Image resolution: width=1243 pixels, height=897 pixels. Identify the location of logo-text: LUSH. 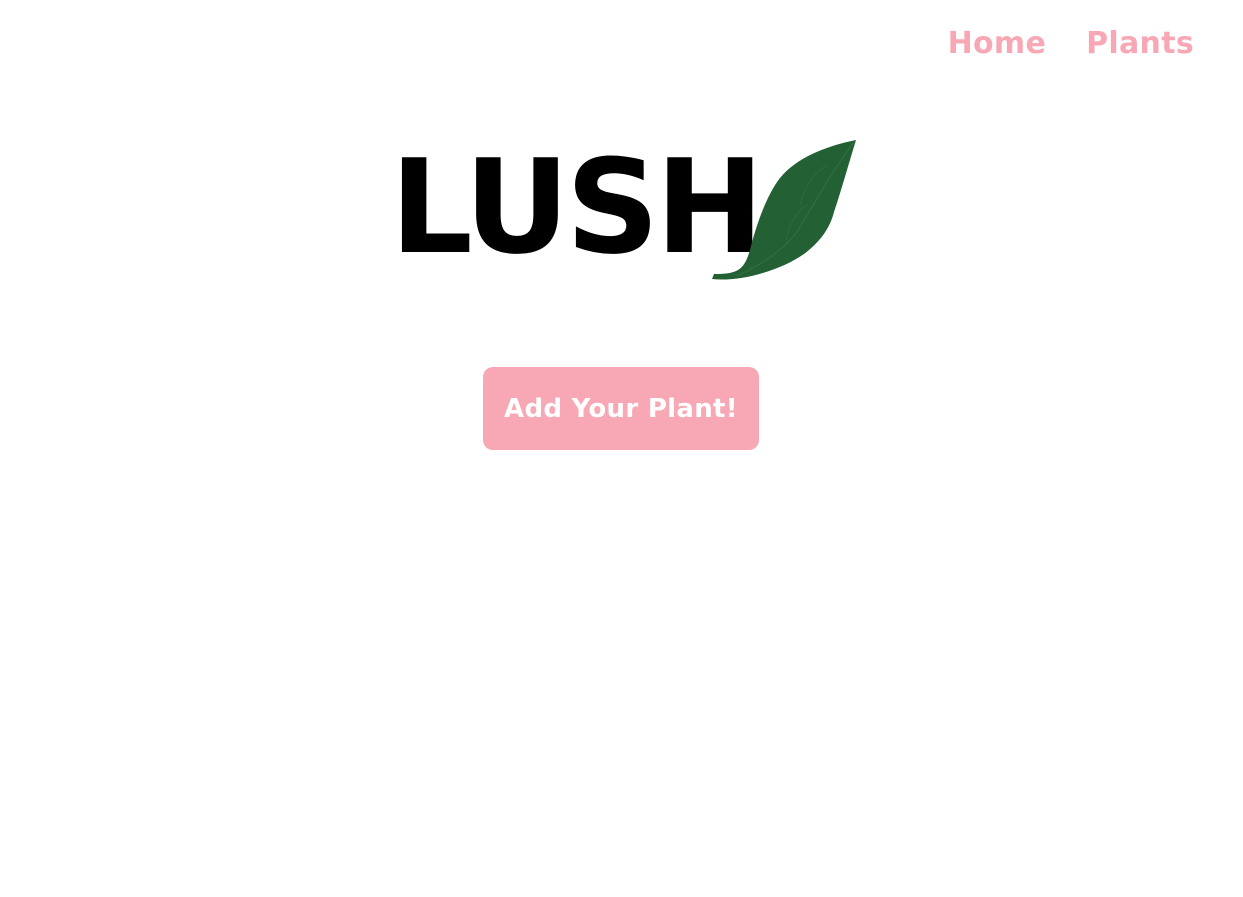
(577, 207).